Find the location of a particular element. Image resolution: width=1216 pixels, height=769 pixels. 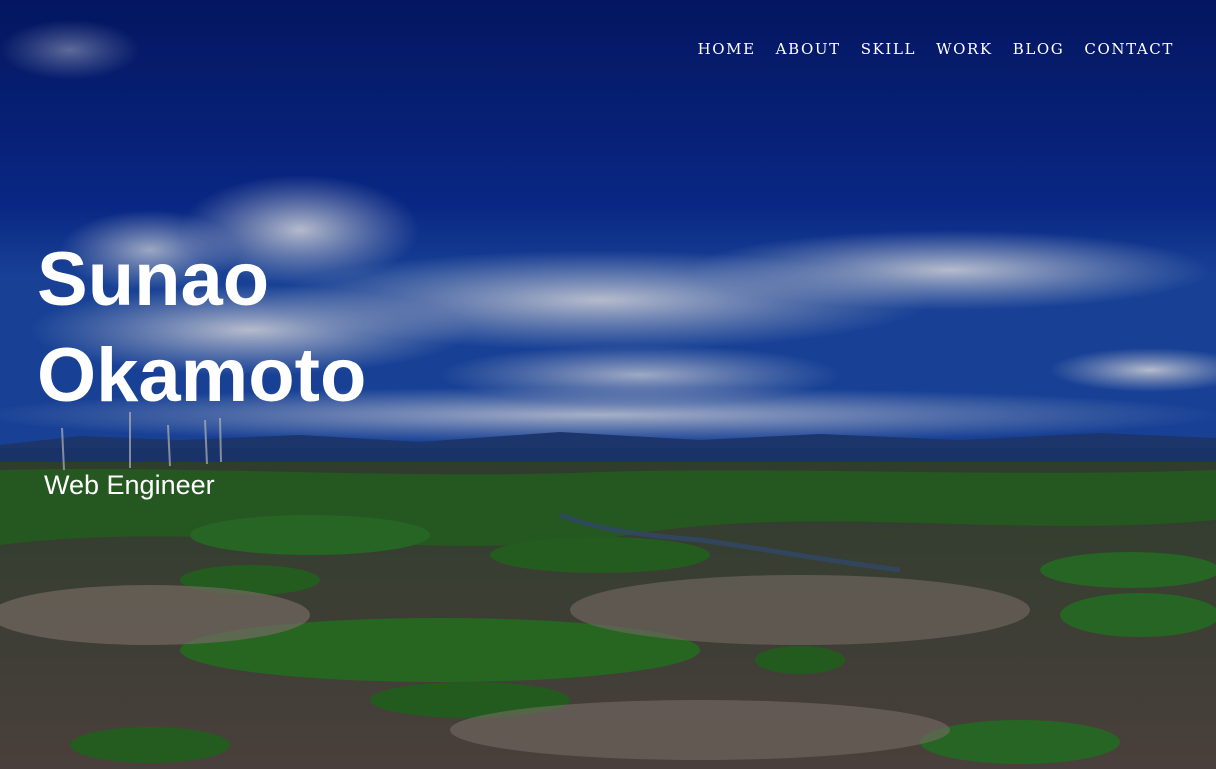

nav-item-about: ABOUT is located at coordinates (808, 49).